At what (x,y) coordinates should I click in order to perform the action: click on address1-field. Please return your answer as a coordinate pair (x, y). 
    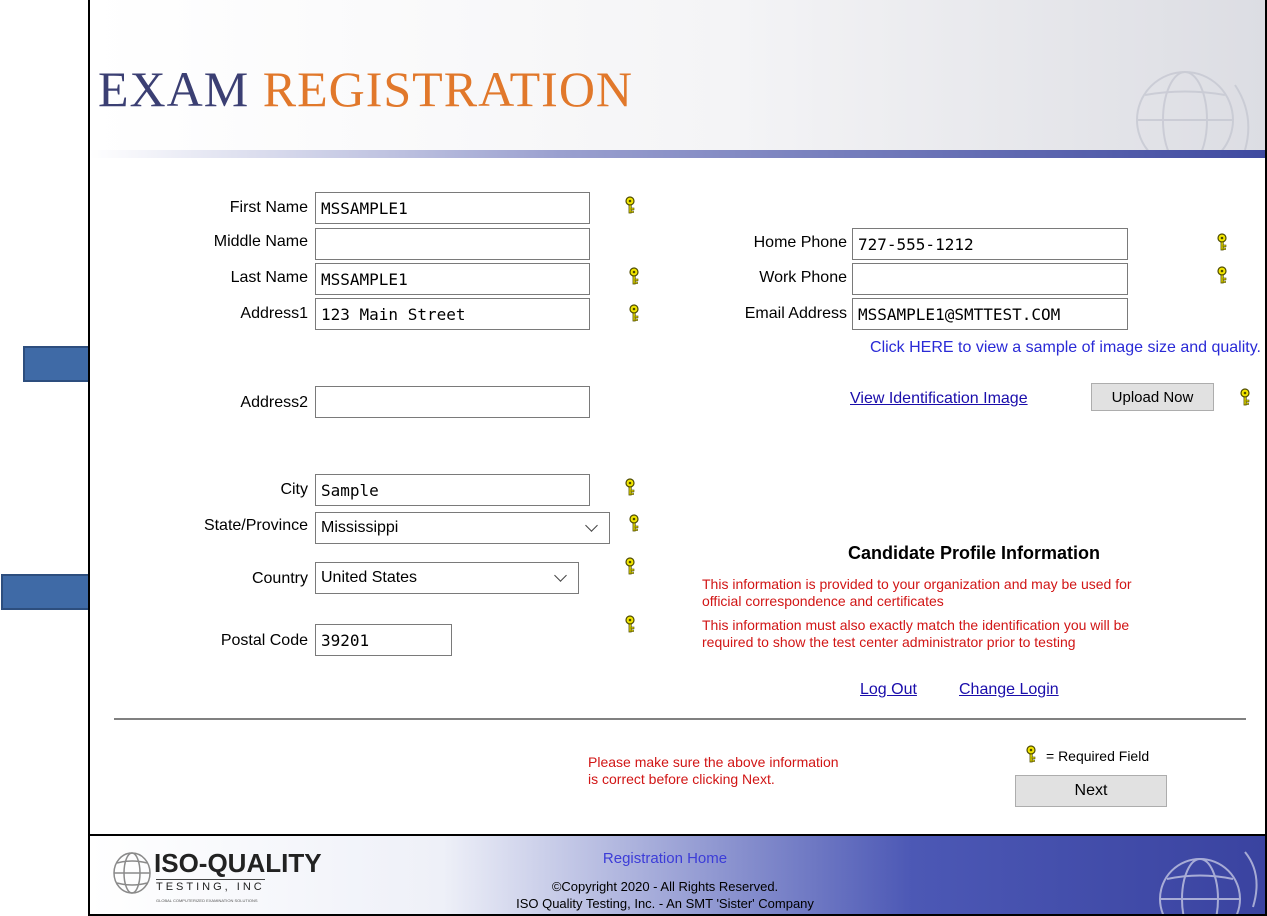
    Looking at the image, I should click on (452, 314).